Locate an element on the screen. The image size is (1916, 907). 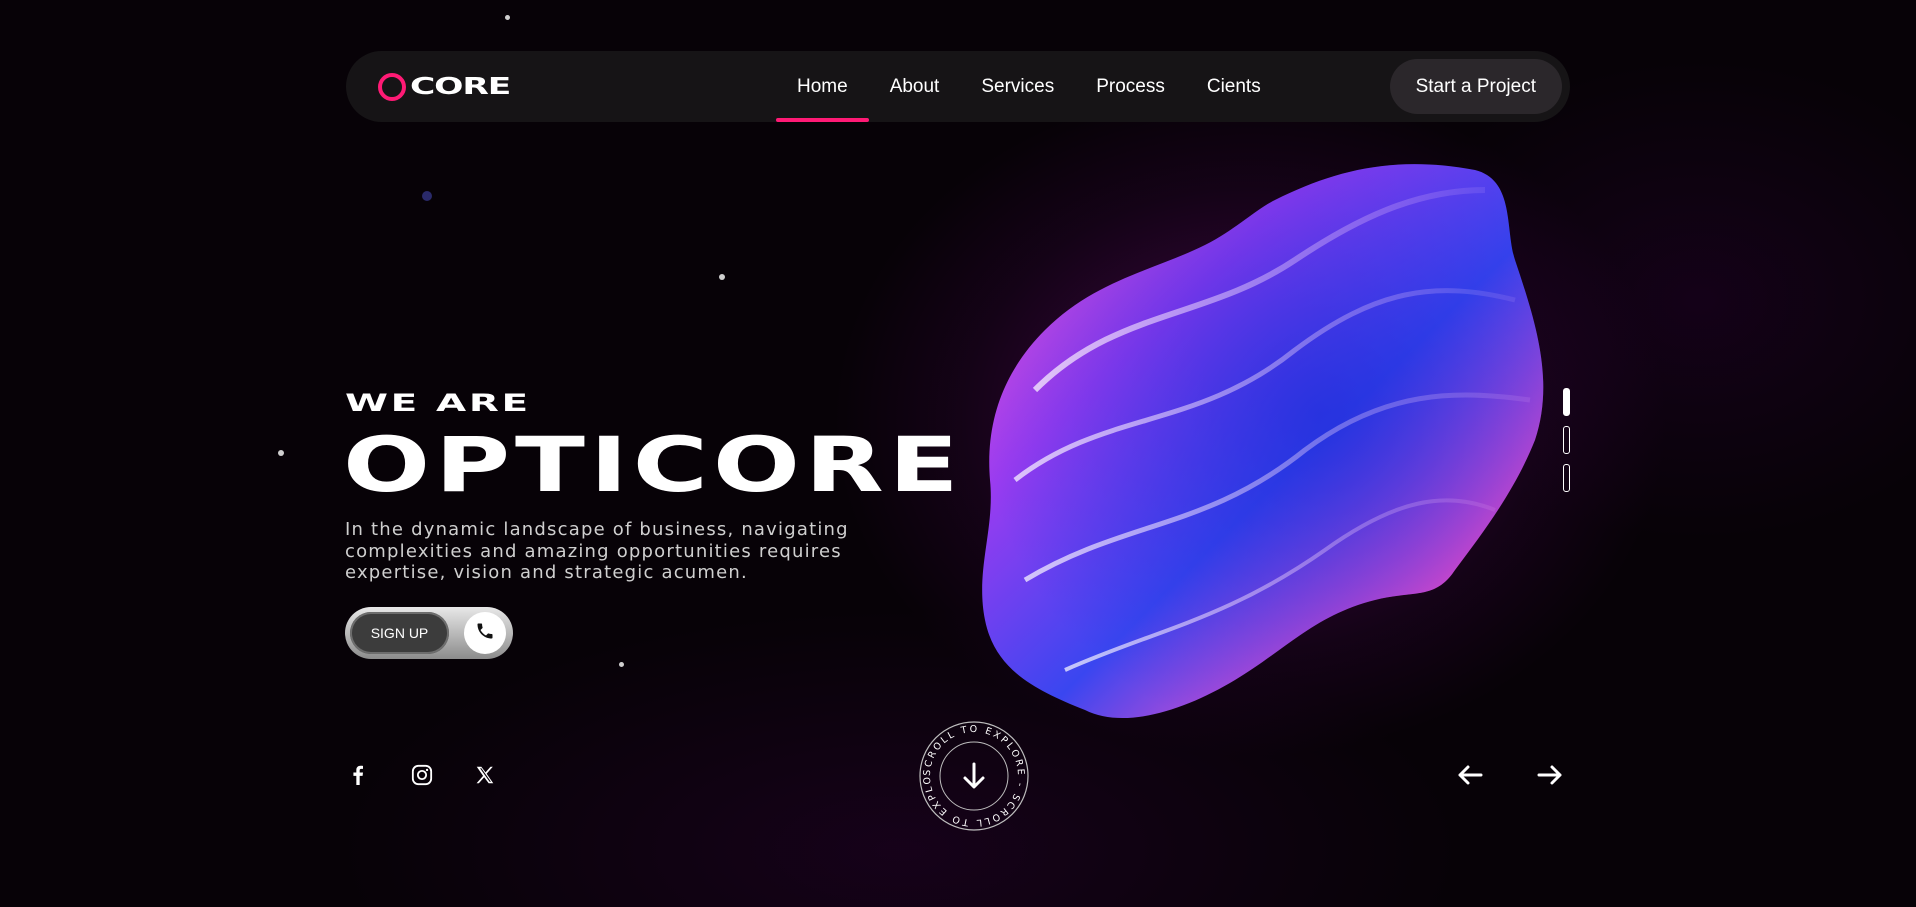
nav-item-services: Services is located at coordinates (1017, 86).